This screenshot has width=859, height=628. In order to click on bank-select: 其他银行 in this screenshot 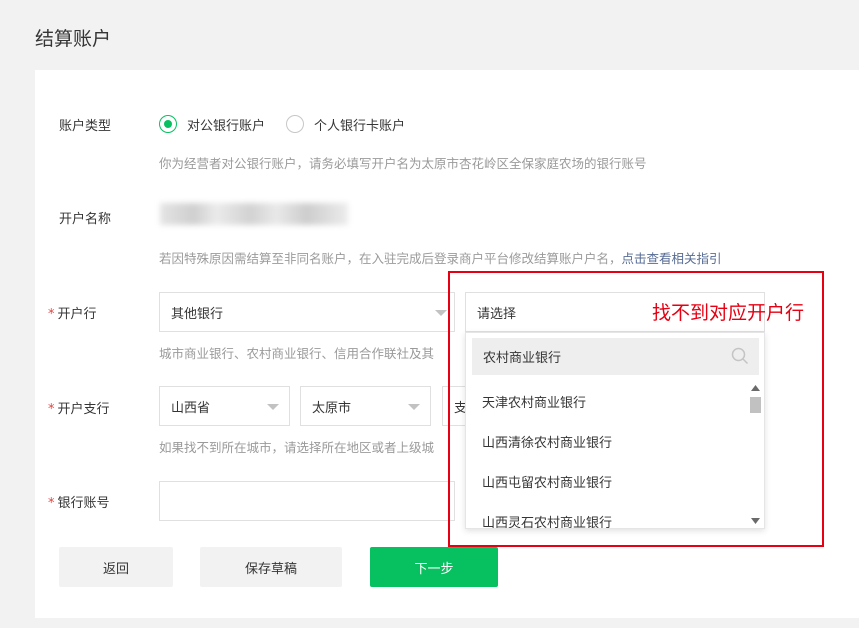, I will do `click(307, 312)`.